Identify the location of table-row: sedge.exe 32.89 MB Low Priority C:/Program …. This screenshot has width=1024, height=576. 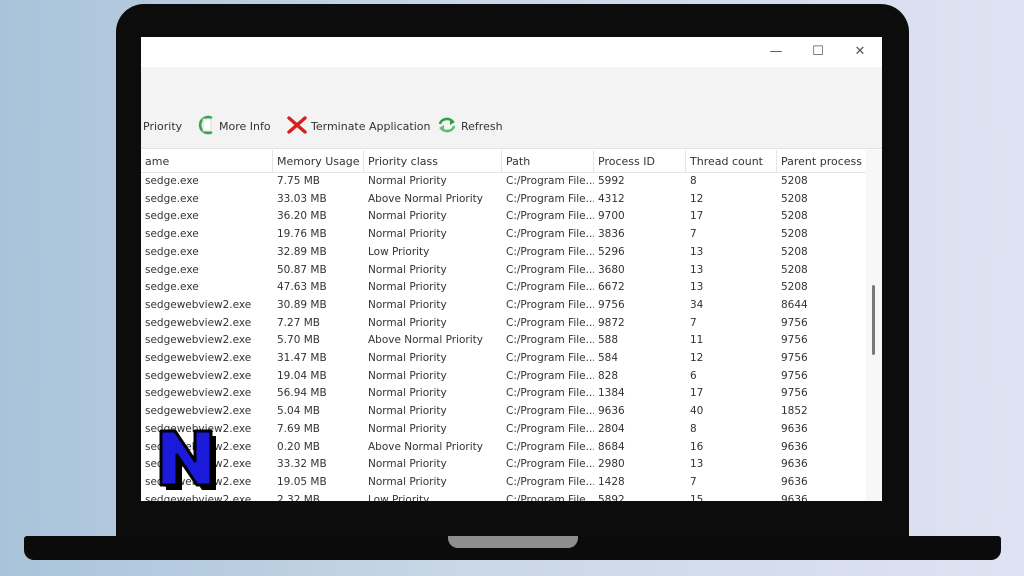
(503, 253).